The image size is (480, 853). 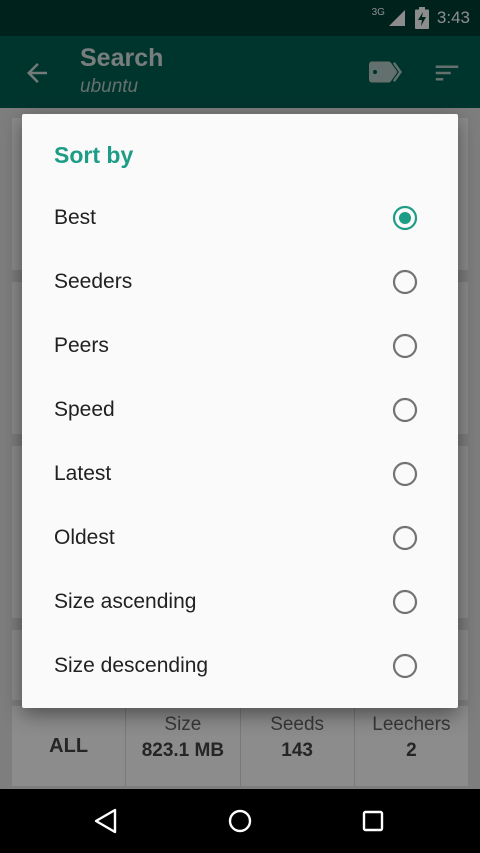 What do you see at coordinates (373, 821) in the screenshot?
I see `nav-recents-icon` at bounding box center [373, 821].